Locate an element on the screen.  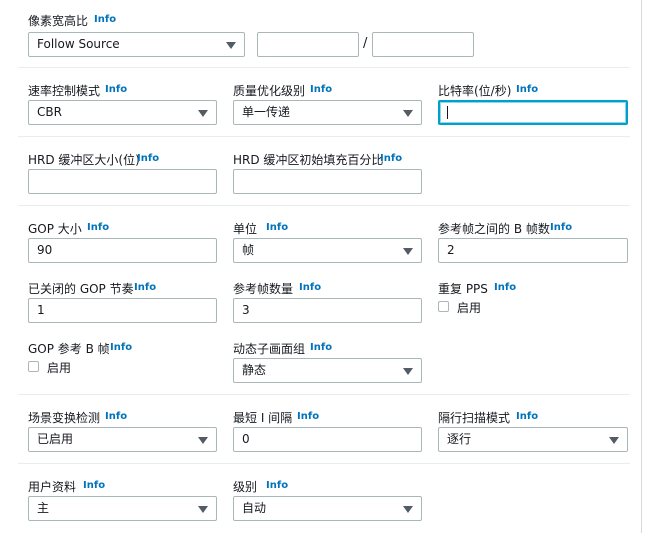
dynamic-sub-gop-info-link: Info is located at coordinates (321, 347).